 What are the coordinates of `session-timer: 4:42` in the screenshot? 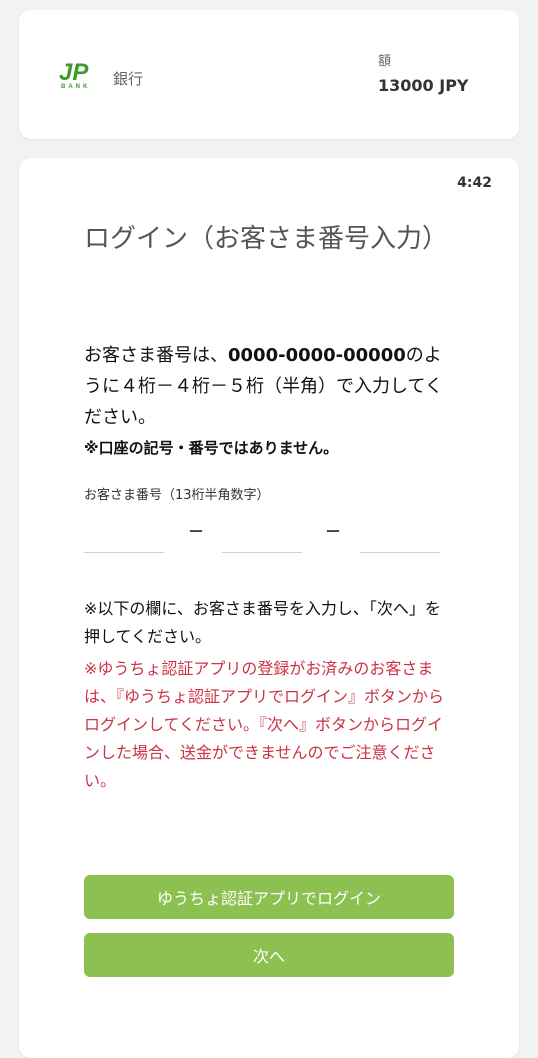 It's located at (474, 183).